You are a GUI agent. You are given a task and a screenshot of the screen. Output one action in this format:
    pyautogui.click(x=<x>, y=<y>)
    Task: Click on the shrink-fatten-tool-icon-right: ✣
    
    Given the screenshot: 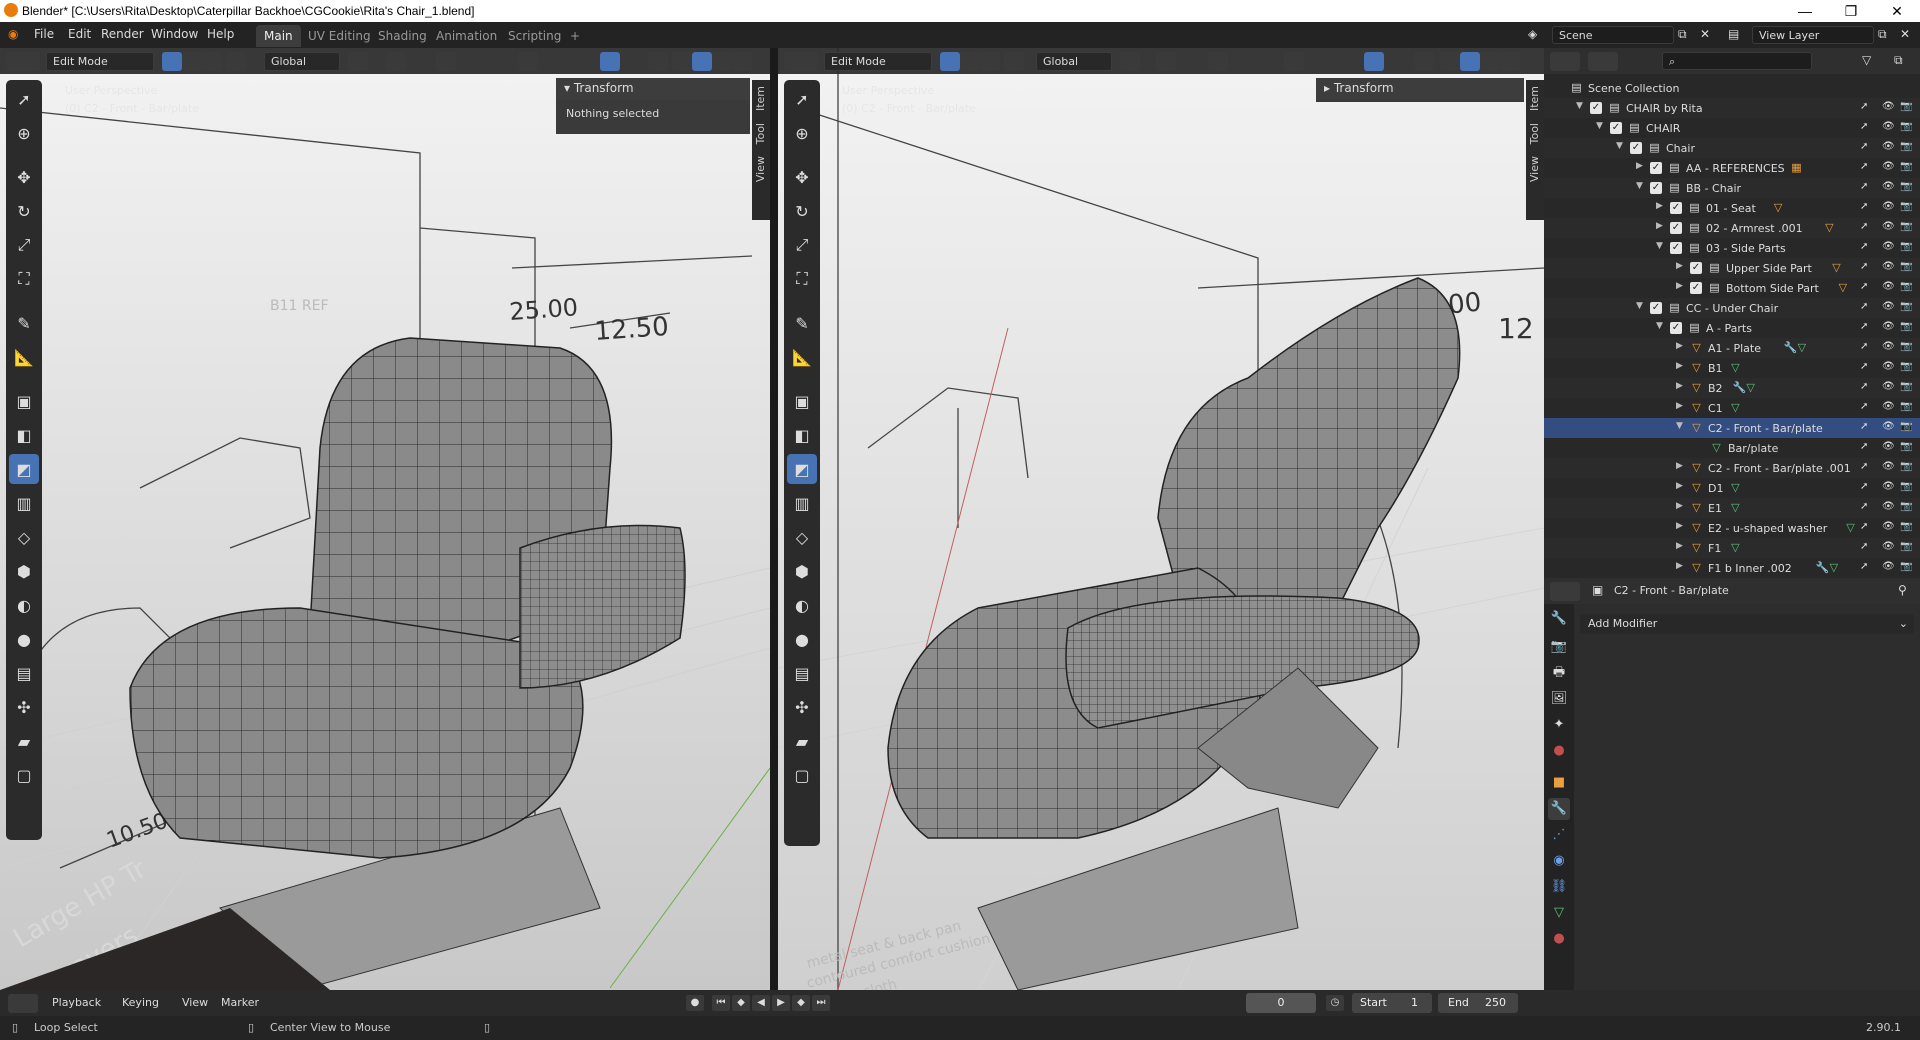 What is the action you would take?
    pyautogui.click(x=802, y=707)
    